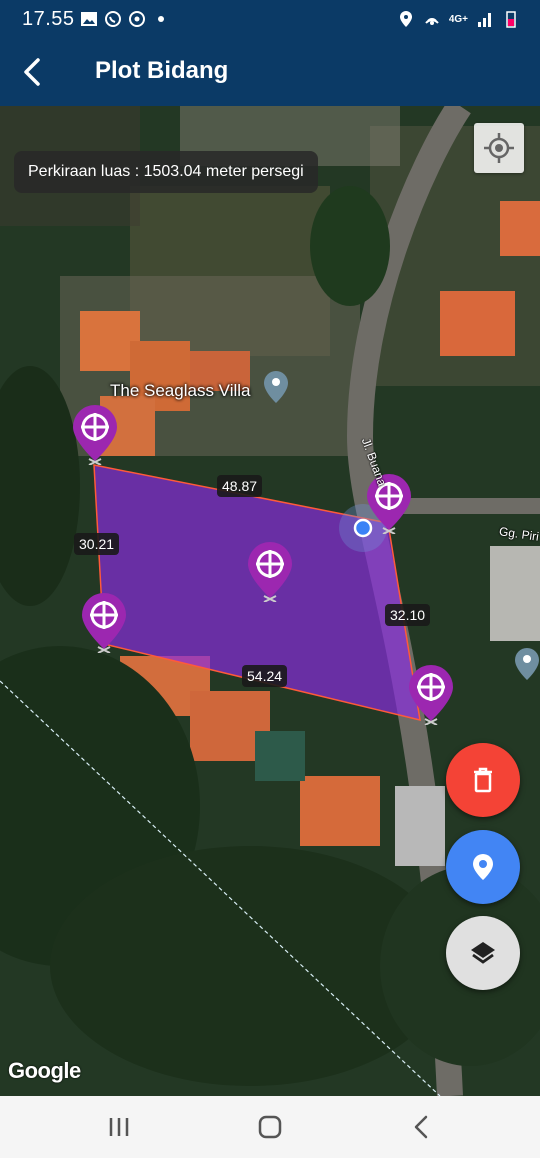  I want to click on home-icon, so click(270, 1127).